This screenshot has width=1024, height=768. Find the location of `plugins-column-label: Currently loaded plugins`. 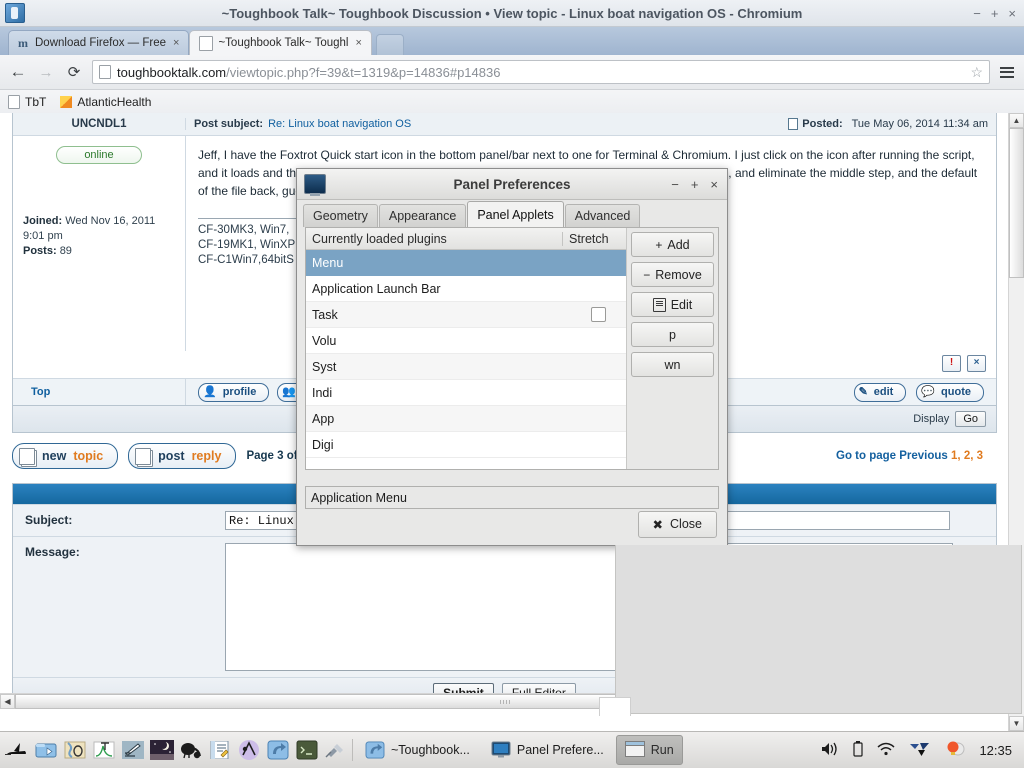

plugins-column-label: Currently loaded plugins is located at coordinates (379, 238).